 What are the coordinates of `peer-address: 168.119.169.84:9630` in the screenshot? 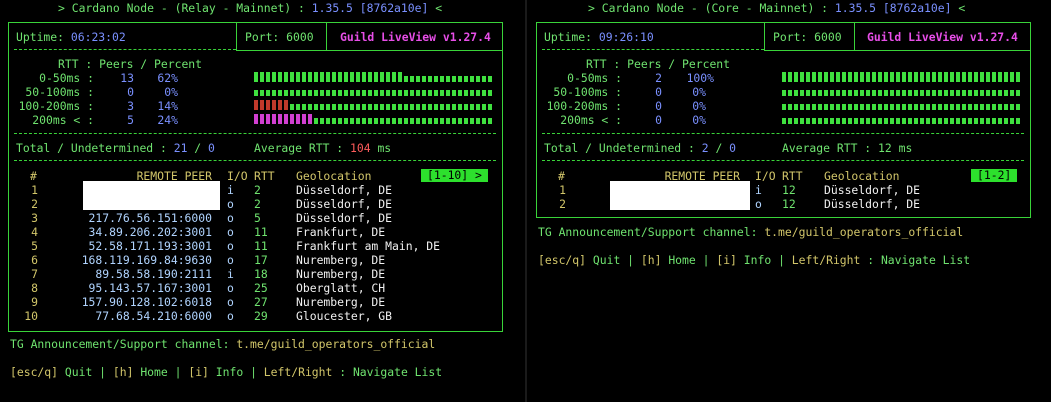 It's located at (146, 260).